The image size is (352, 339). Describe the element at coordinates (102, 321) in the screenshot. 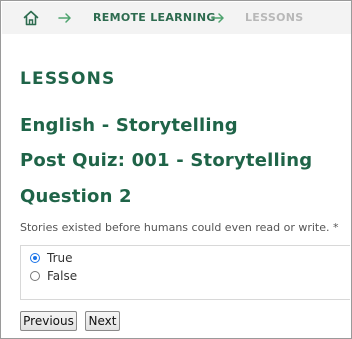

I see `next-button: Next` at that location.